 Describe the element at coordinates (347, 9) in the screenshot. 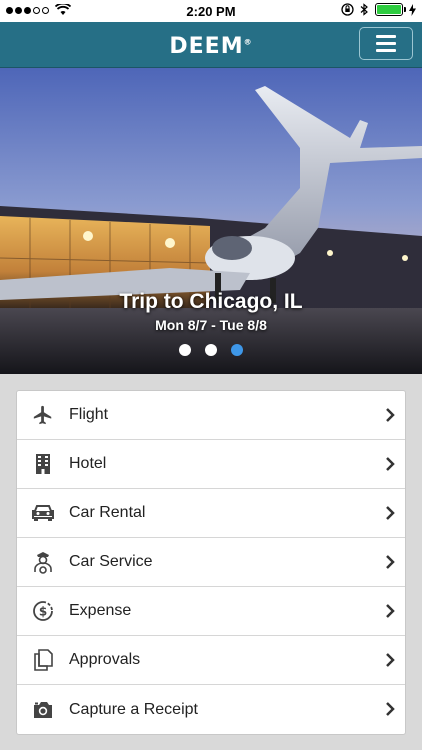

I see `orientation-lock-icon` at that location.